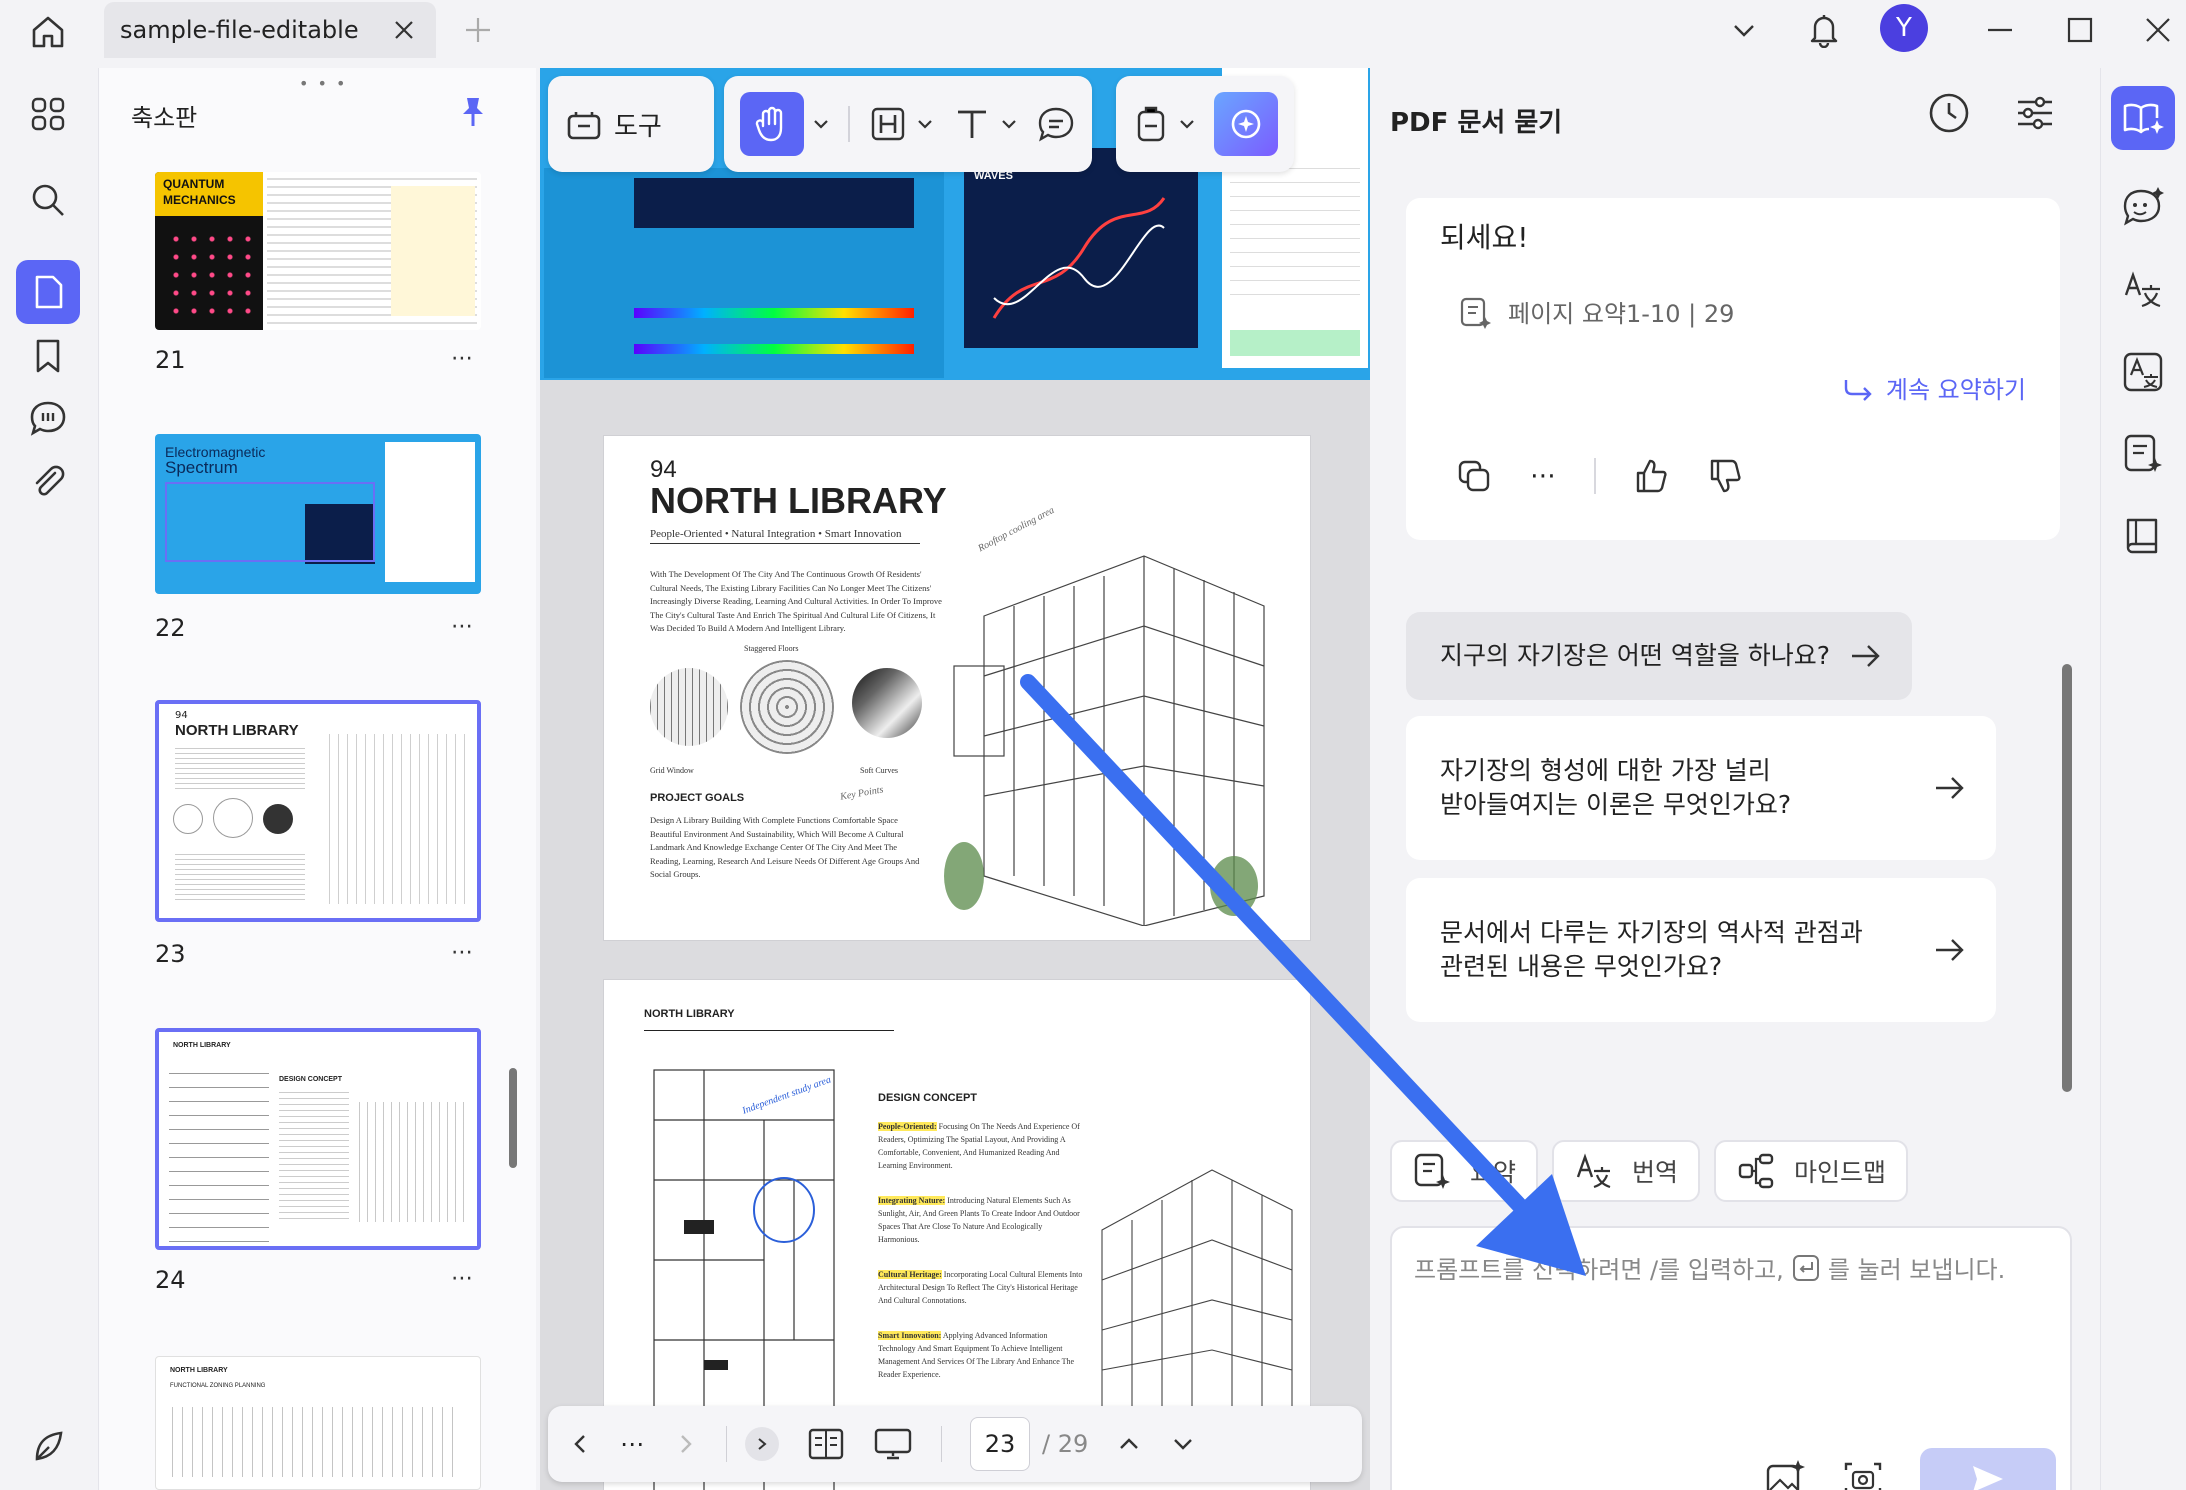 Image resolution: width=2186 pixels, height=1490 pixels. What do you see at coordinates (48, 200) in the screenshot?
I see `rail-search-button` at bounding box center [48, 200].